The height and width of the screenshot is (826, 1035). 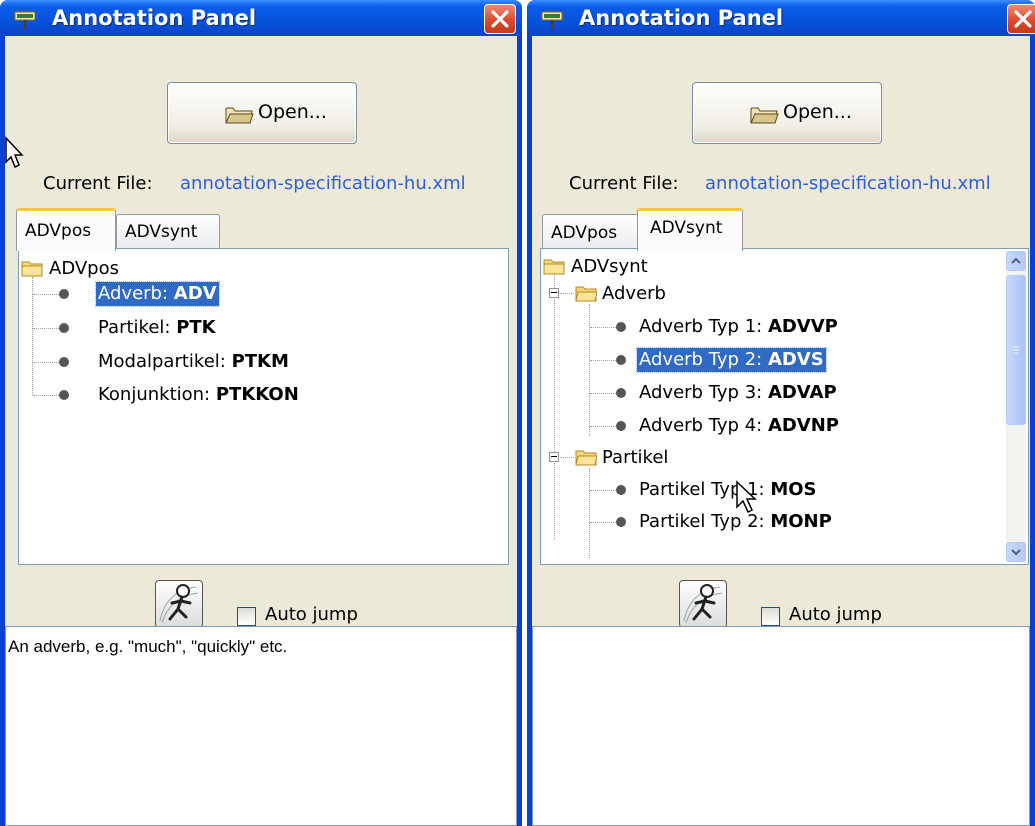 I want to click on chevron-up-icon, so click(x=1016, y=260).